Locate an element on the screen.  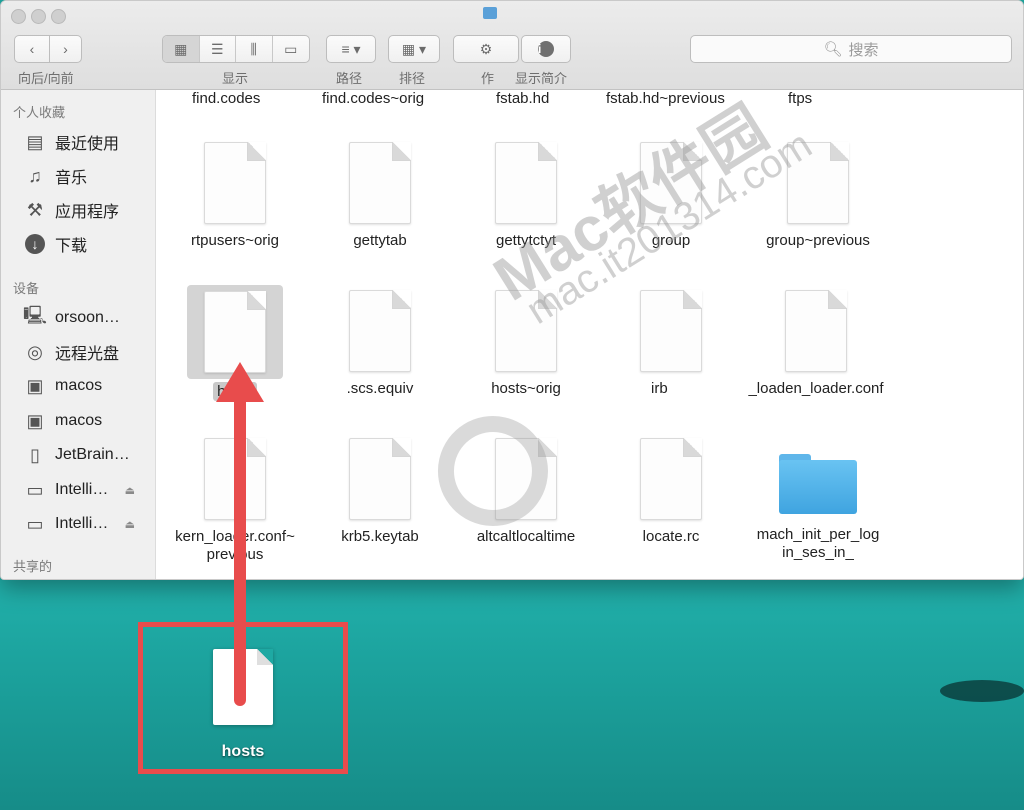
path-button: ≡ ▾ is located at coordinates (351, 49).